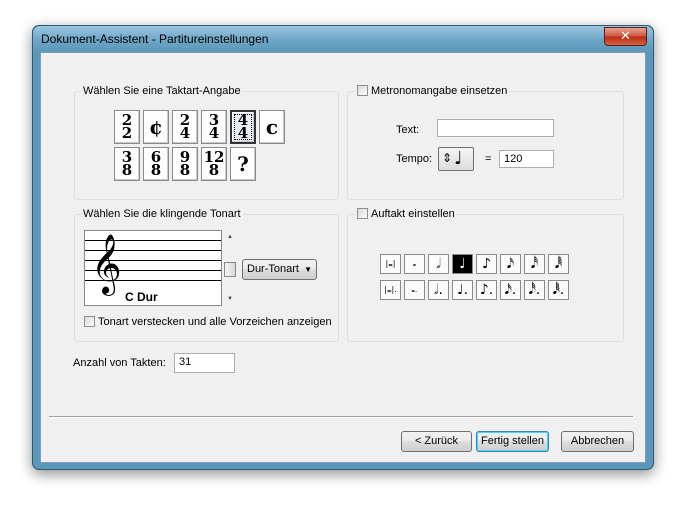 The width and height of the screenshot is (700, 523). What do you see at coordinates (438, 290) in the screenshot?
I see `pickup-duration-button: 𝅗𝅥.` at bounding box center [438, 290].